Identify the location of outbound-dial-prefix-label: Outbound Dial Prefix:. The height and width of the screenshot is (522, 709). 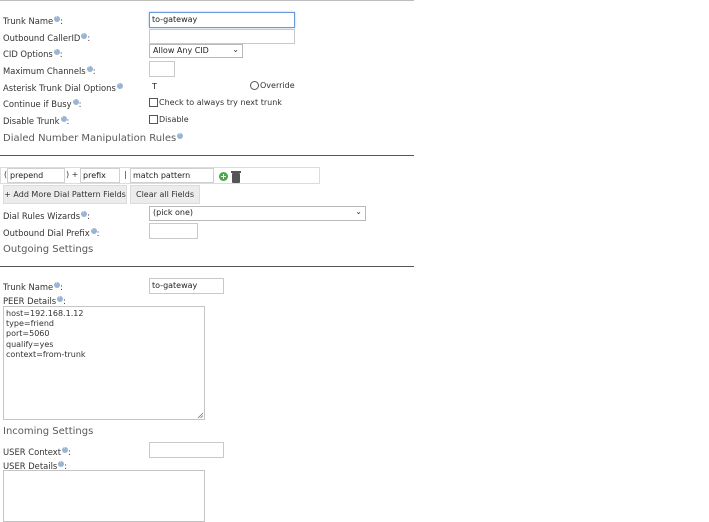
(51, 232).